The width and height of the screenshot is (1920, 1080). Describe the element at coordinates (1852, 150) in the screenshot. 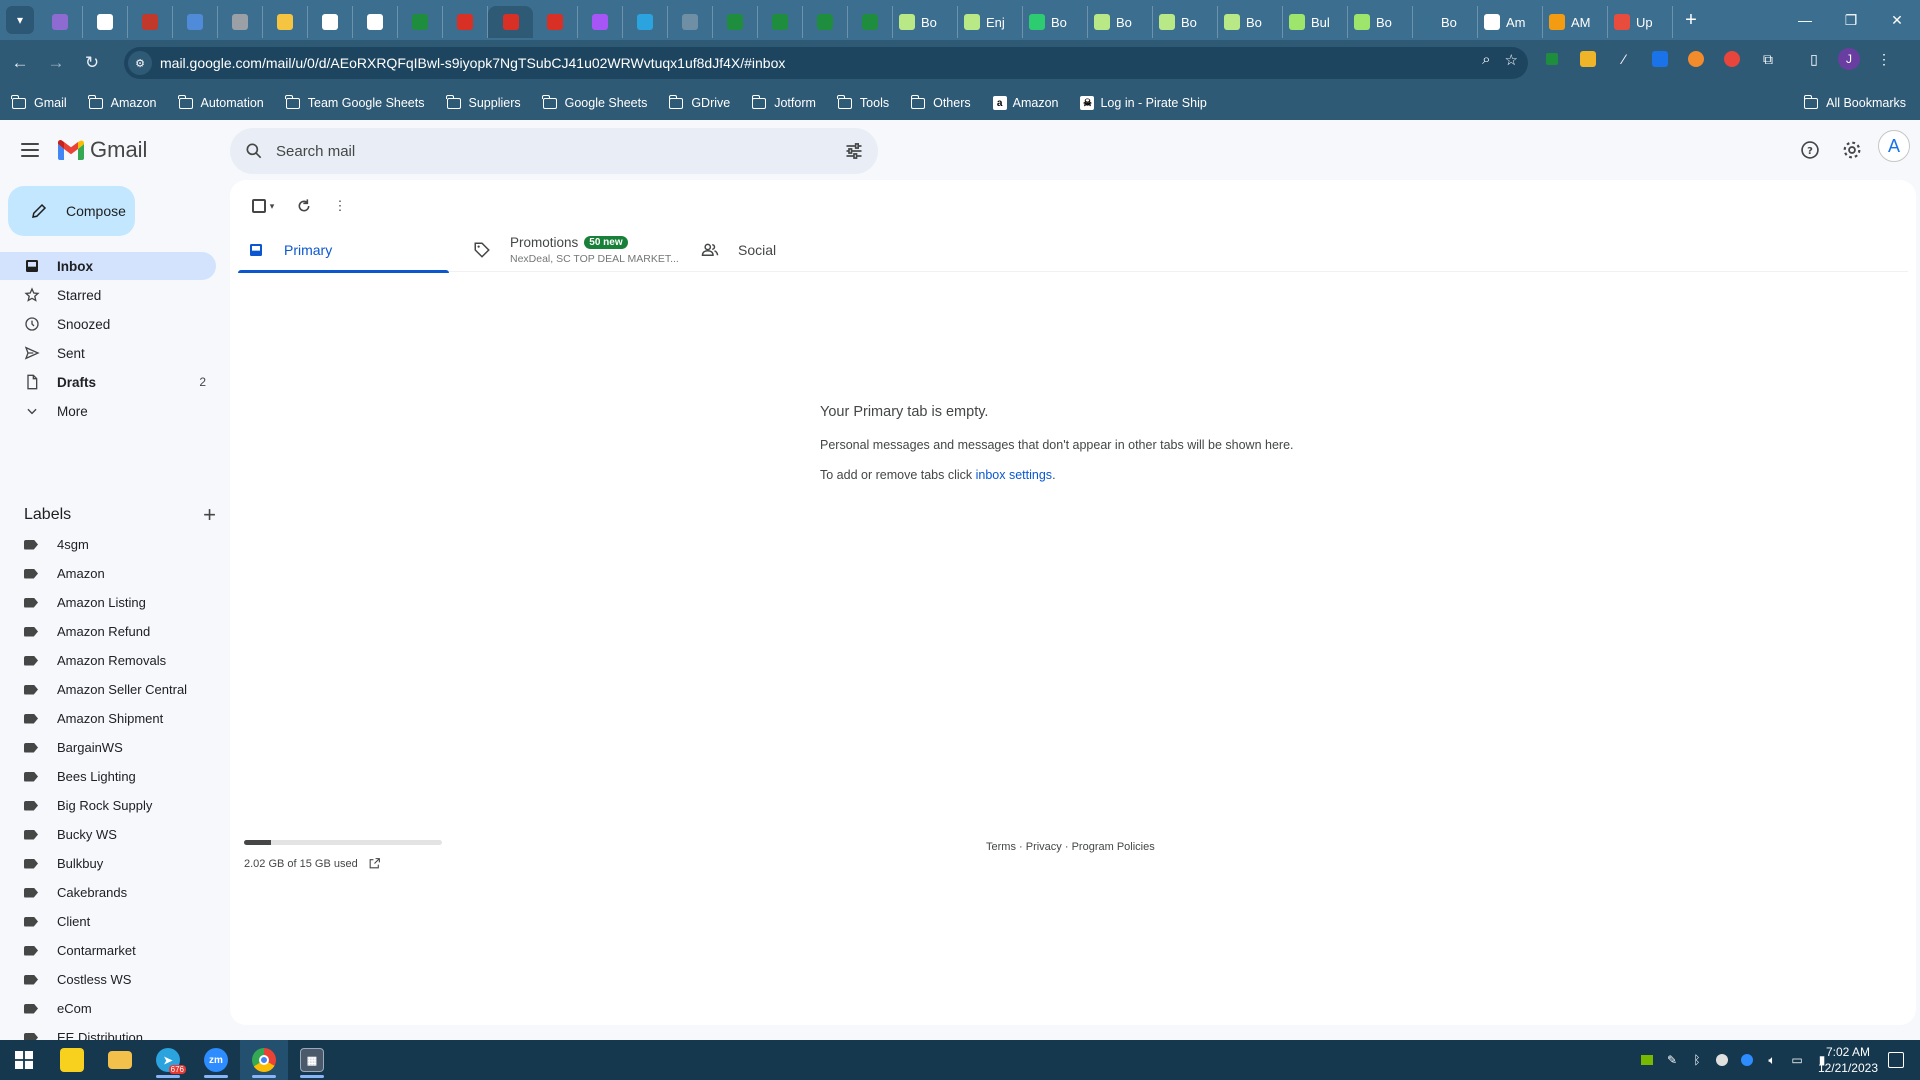

I see `settings-gear-icon` at that location.